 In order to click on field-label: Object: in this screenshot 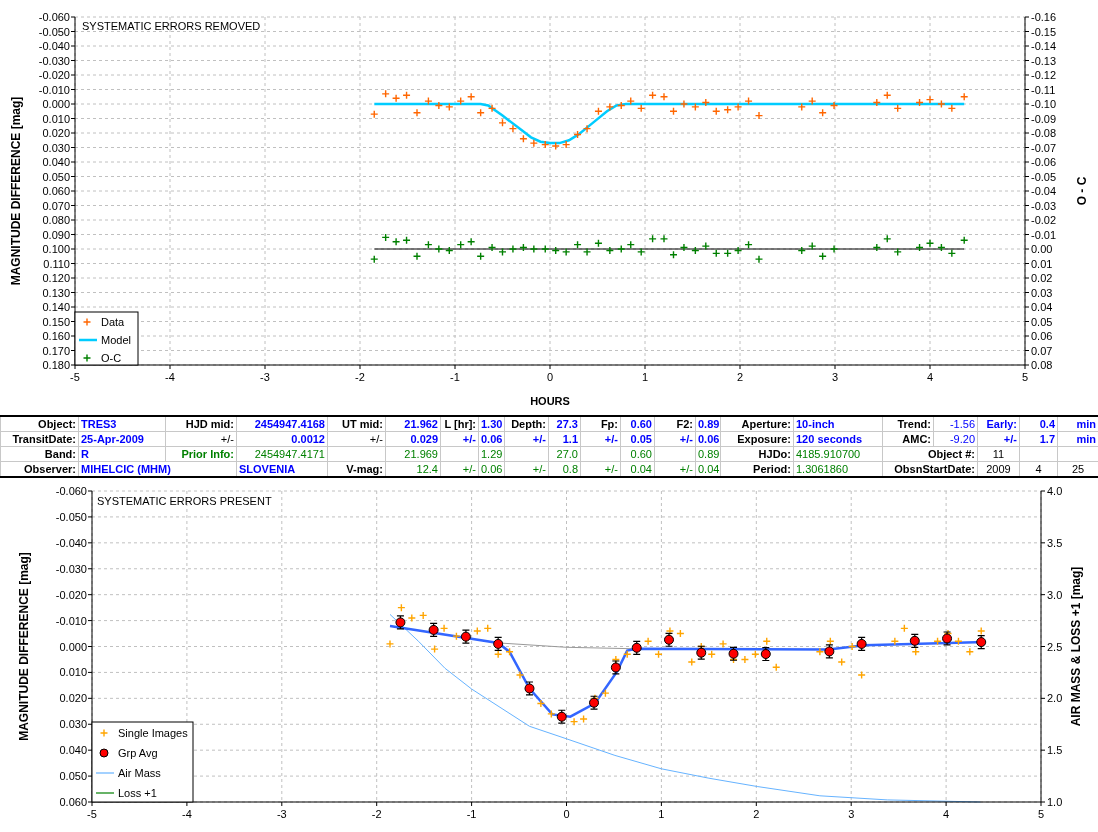, I will do `click(39, 424)`.